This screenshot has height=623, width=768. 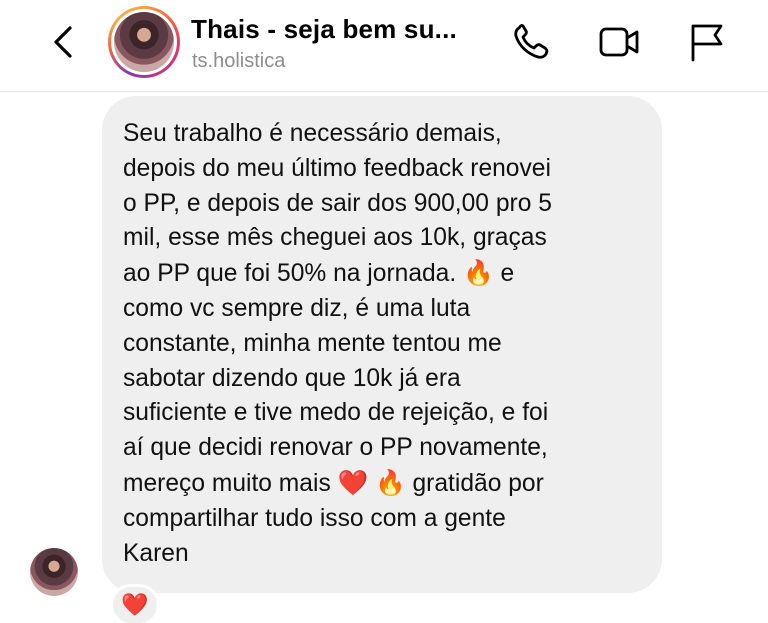 What do you see at coordinates (238, 61) in the screenshot?
I see `chat-username: ts.holistica` at bounding box center [238, 61].